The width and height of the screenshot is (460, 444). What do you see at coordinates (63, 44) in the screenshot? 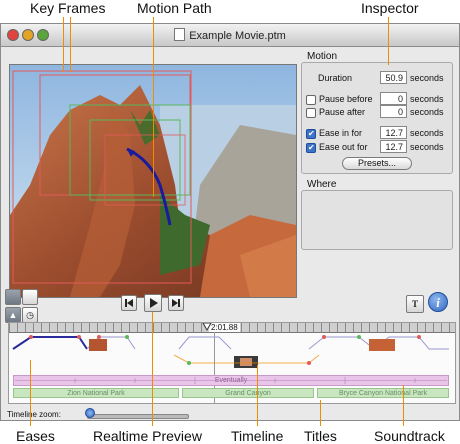
I see `callout-line-key-frames-a` at bounding box center [63, 44].